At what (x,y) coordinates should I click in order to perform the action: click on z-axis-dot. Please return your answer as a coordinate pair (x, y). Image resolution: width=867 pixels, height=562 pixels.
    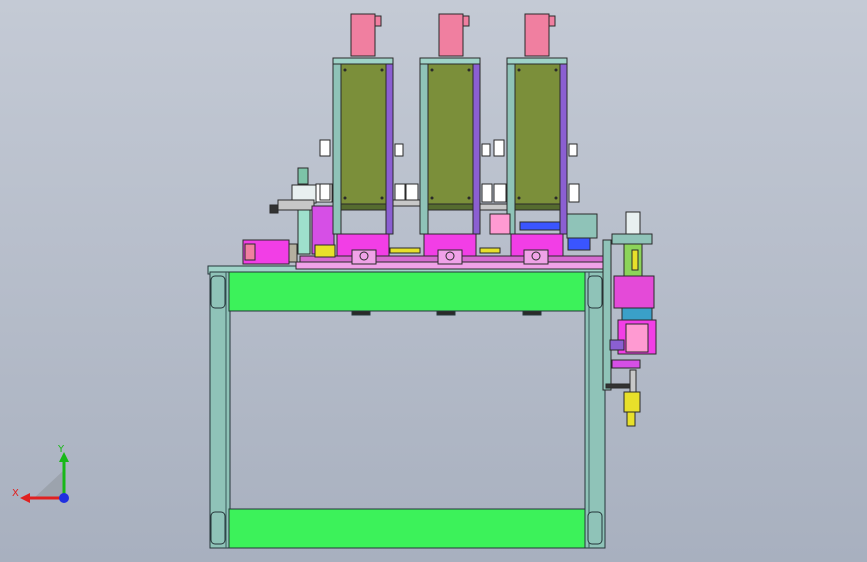
    Looking at the image, I should click on (64, 498).